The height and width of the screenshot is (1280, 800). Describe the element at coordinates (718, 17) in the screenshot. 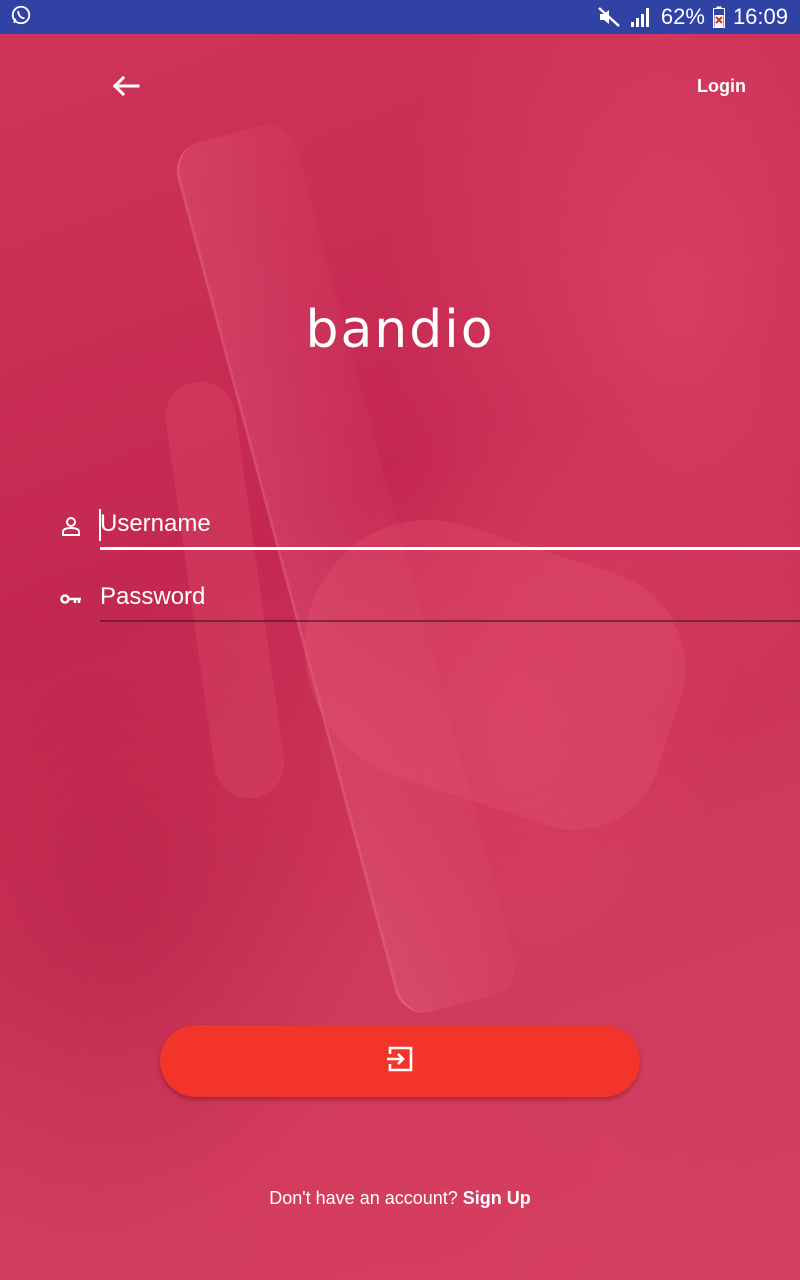

I see `battery-icon` at that location.